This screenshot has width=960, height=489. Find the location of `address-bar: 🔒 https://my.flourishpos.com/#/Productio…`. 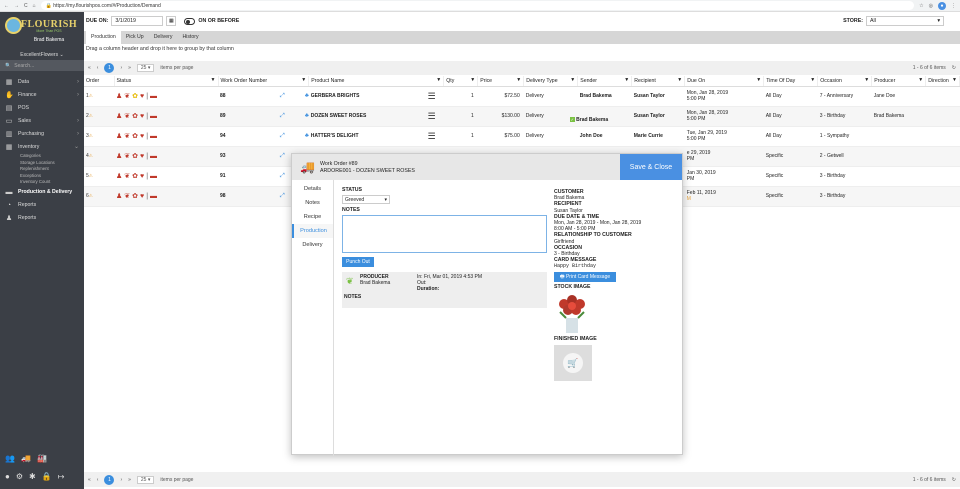

address-bar: 🔒 https://my.flourishpos.com/#/Productio… is located at coordinates (477, 5).